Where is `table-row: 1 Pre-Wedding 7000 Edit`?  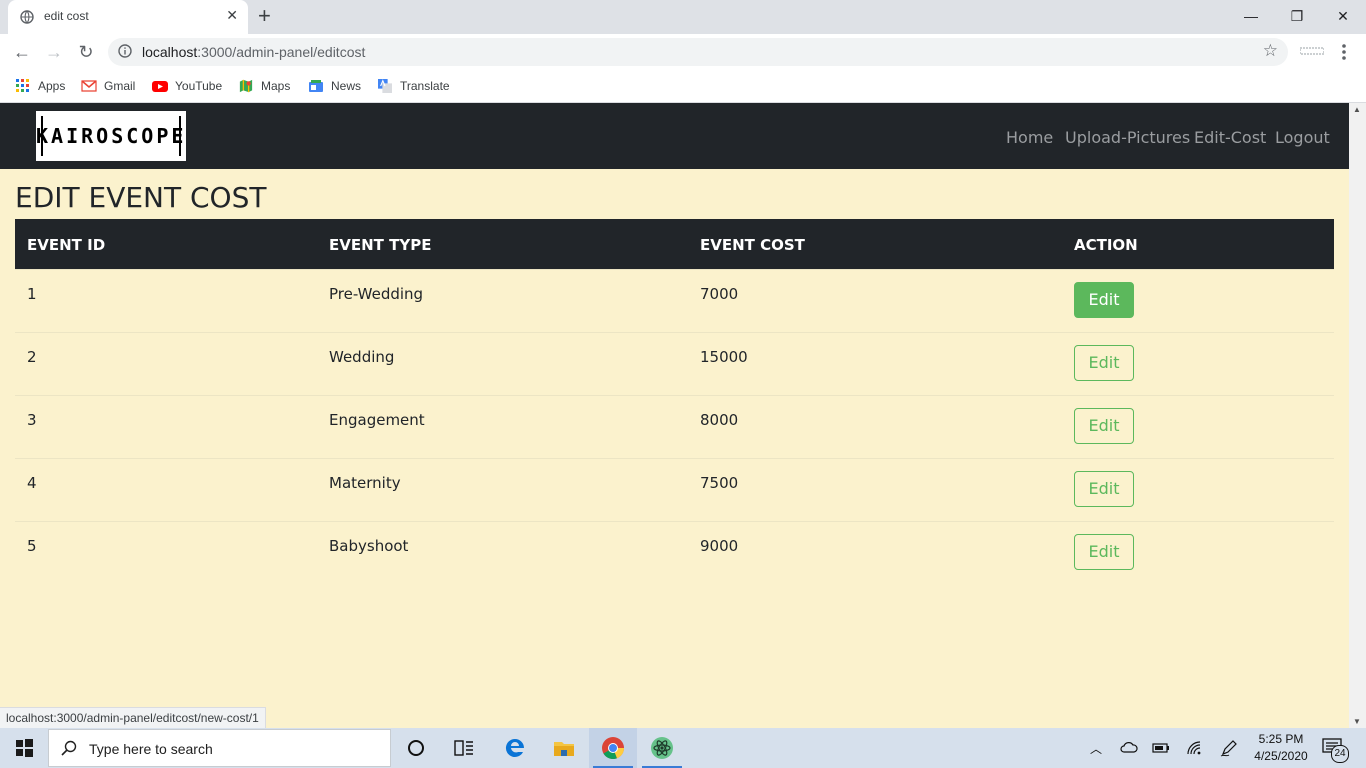
table-row: 1 Pre-Wedding 7000 Edit is located at coordinates (674, 301).